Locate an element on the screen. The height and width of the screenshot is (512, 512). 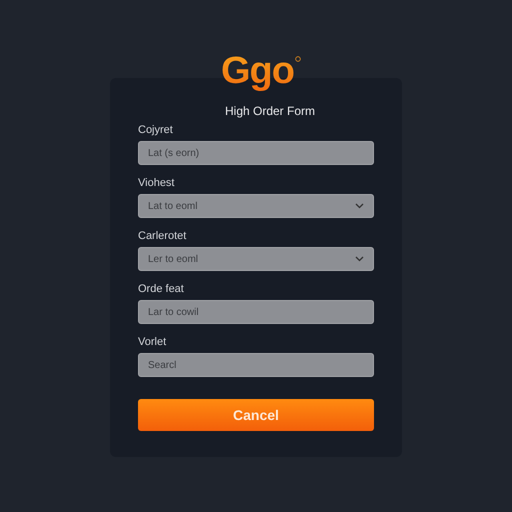
field-label: Carlerotet is located at coordinates (163, 236).